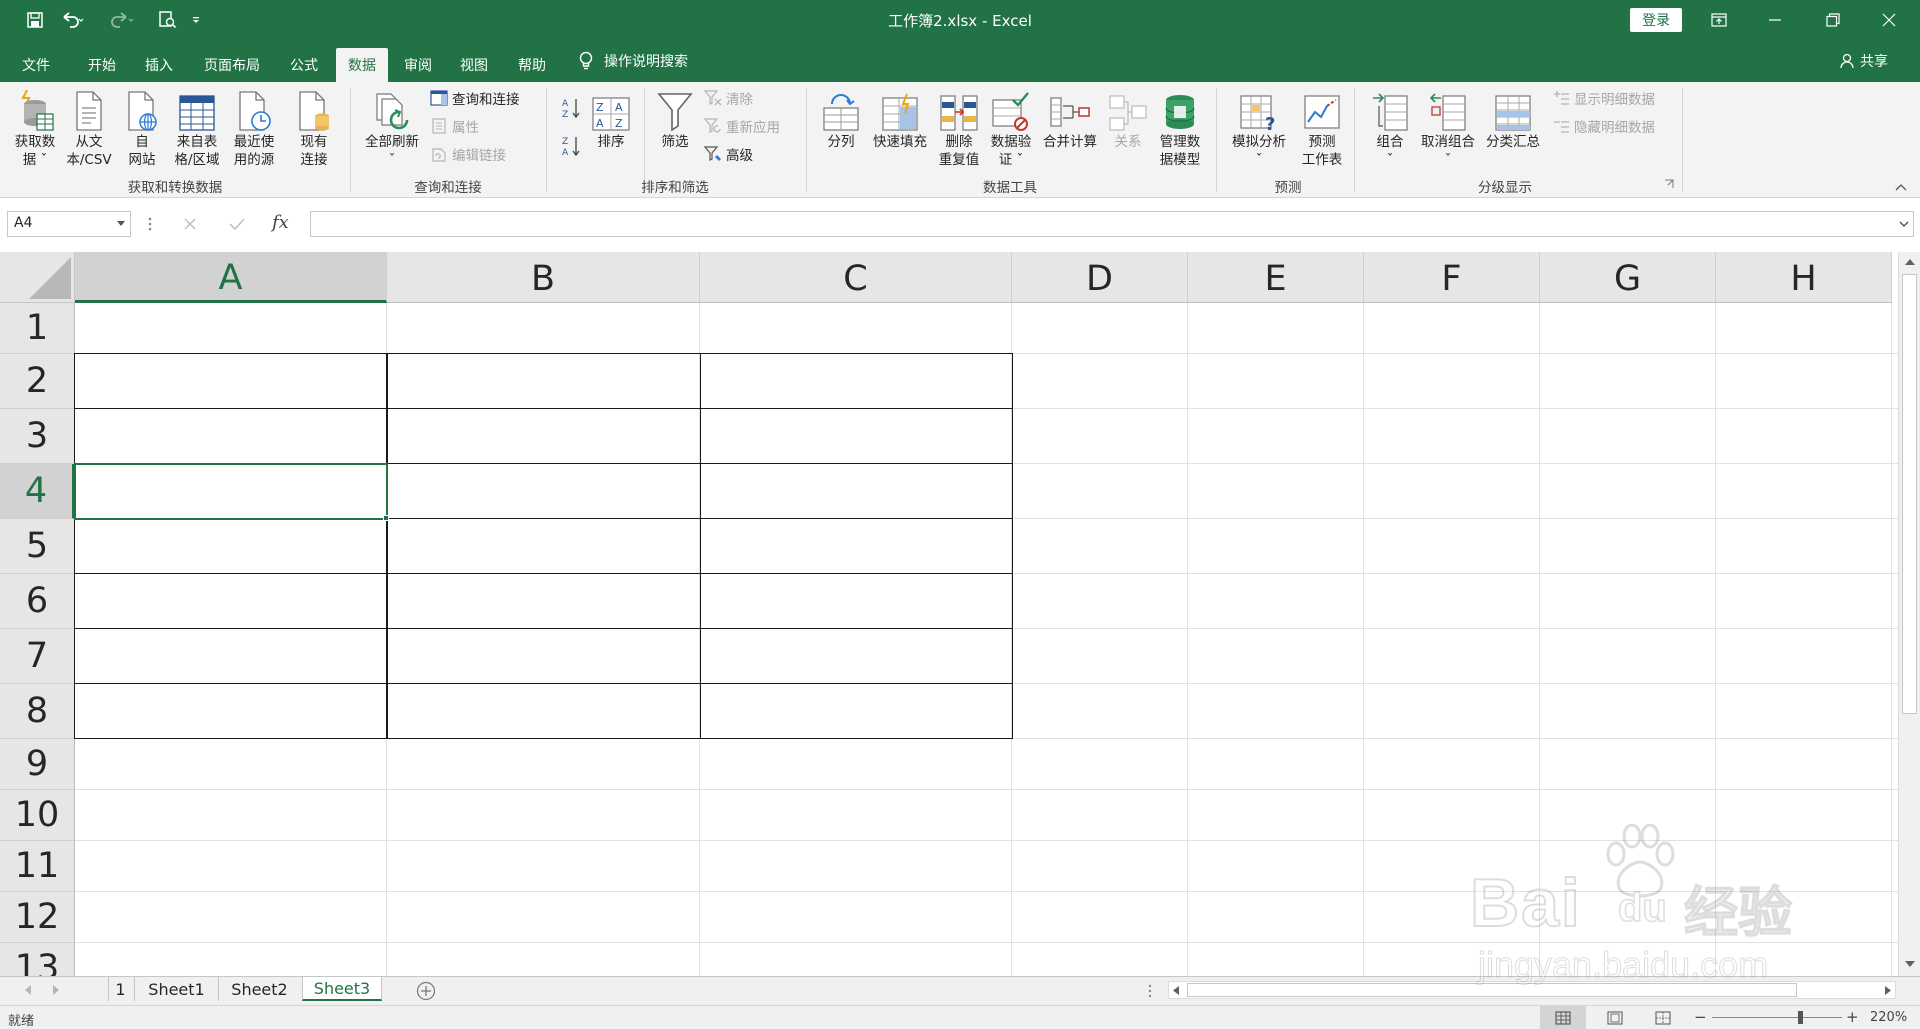 The width and height of the screenshot is (1920, 1029). I want to click on customize-qat-icon, so click(196, 20).